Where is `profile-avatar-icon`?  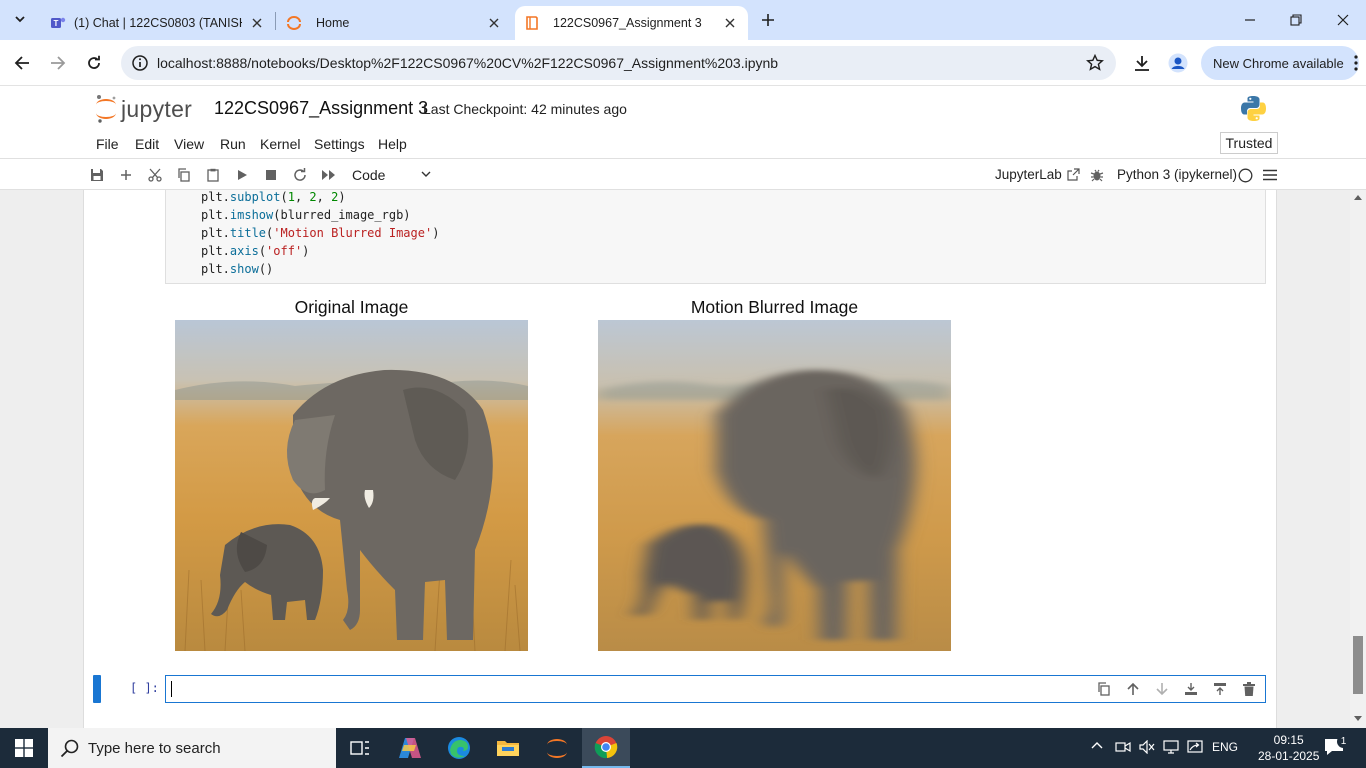 profile-avatar-icon is located at coordinates (1178, 63).